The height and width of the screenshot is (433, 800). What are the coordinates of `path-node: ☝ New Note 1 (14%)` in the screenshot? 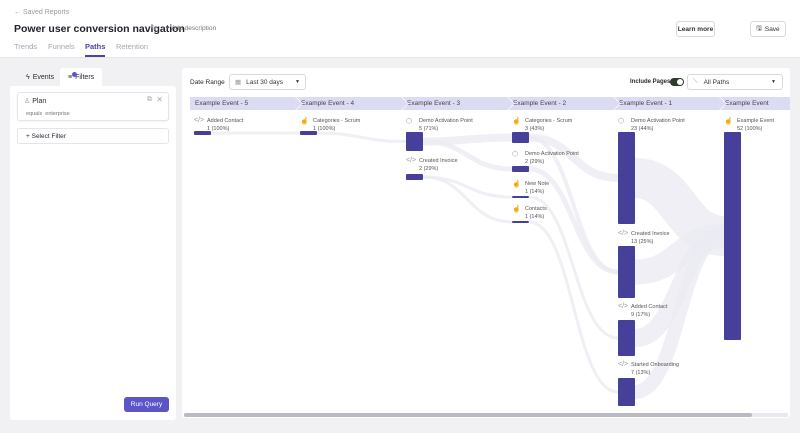 It's located at (530, 188).